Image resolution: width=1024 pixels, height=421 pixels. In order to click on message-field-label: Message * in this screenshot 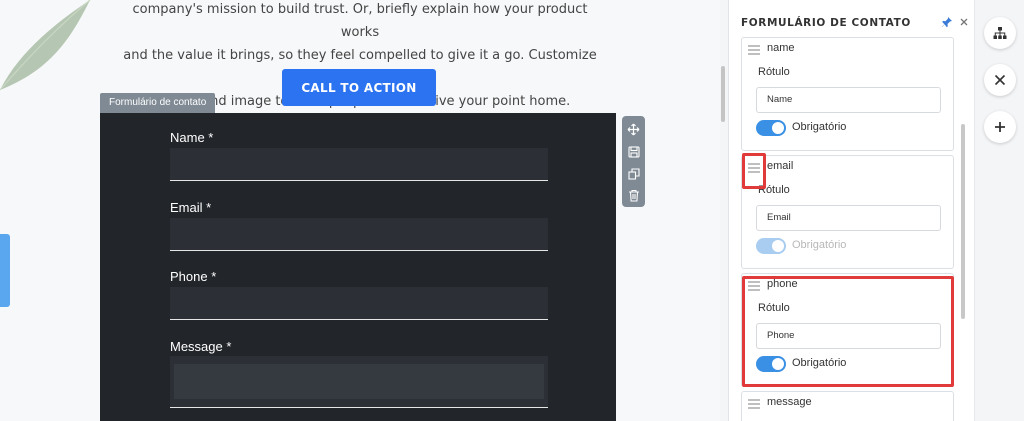, I will do `click(201, 346)`.